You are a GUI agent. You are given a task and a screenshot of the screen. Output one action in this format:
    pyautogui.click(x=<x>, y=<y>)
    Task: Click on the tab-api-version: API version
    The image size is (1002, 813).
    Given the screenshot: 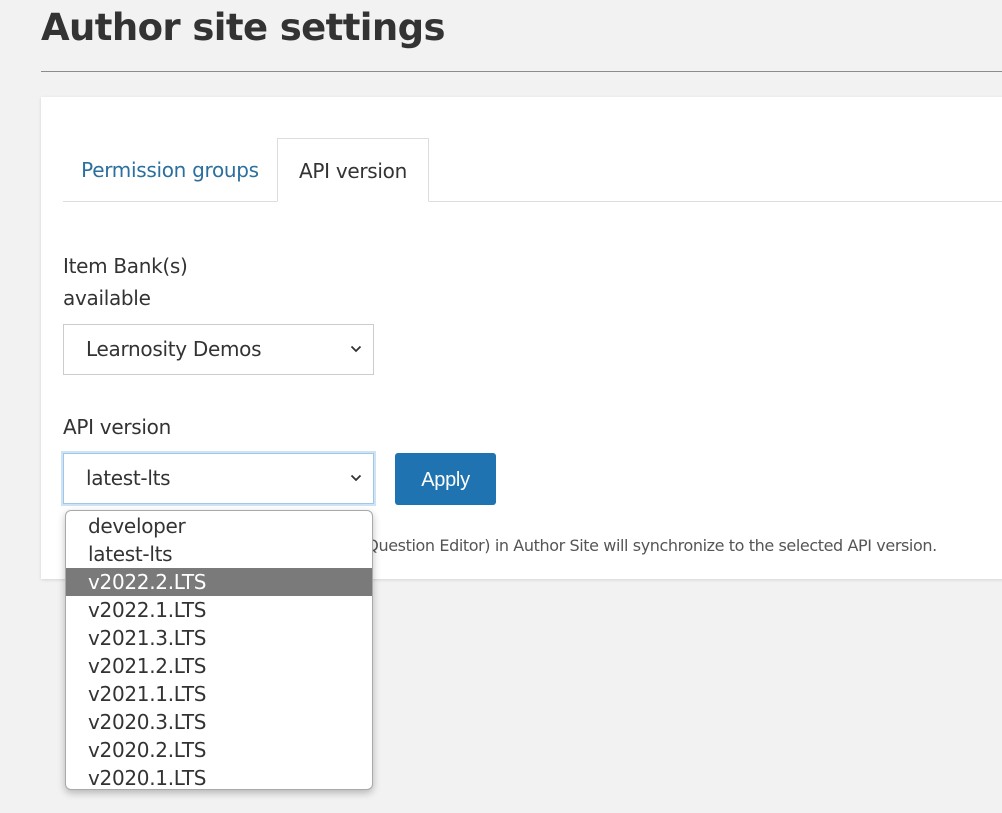 What is the action you would take?
    pyautogui.click(x=353, y=170)
    